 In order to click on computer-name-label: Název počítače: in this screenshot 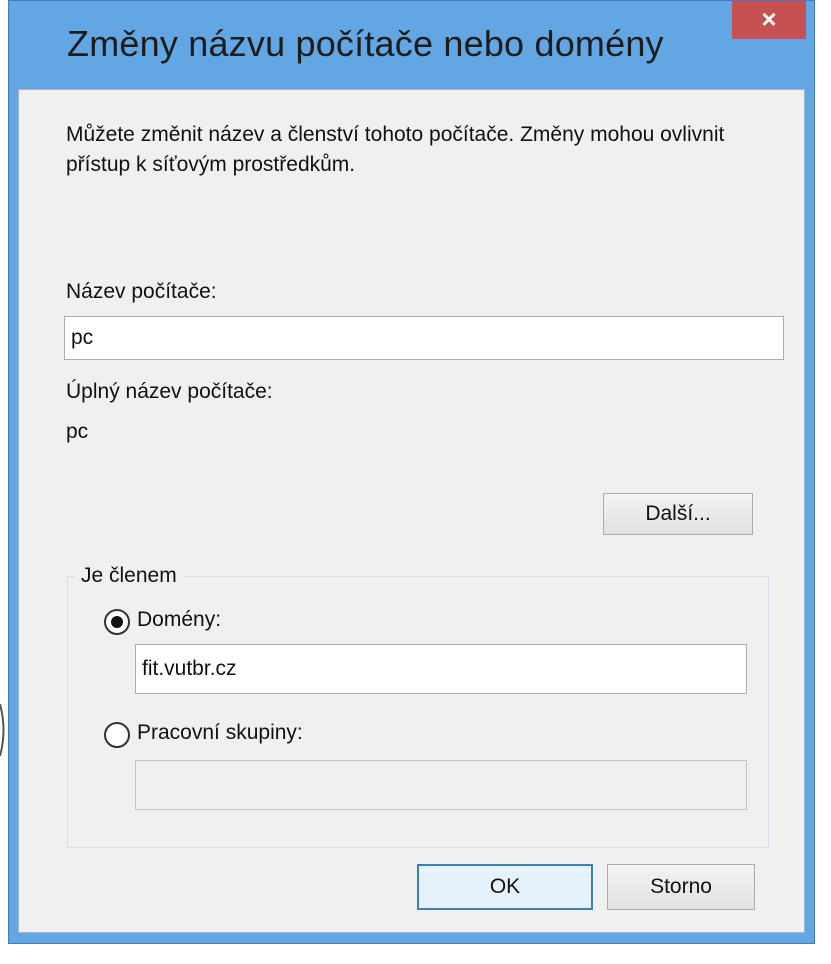, I will do `click(141, 291)`.